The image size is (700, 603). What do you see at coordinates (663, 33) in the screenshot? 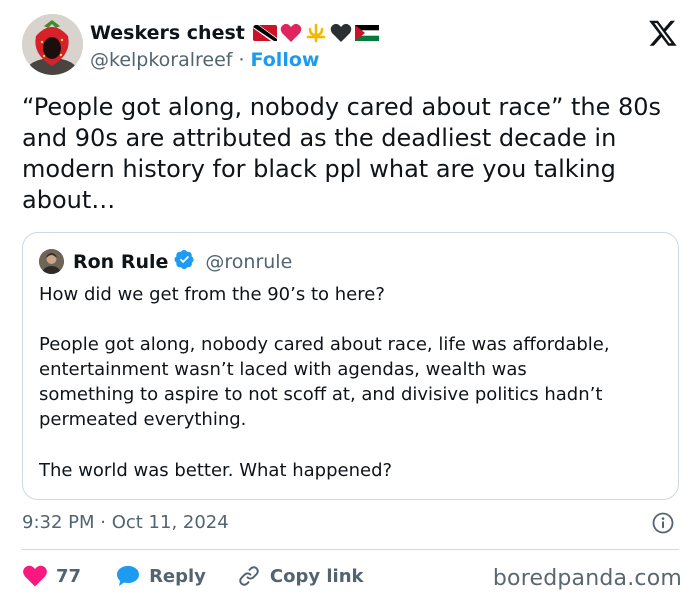
I see `x-logo-icon` at bounding box center [663, 33].